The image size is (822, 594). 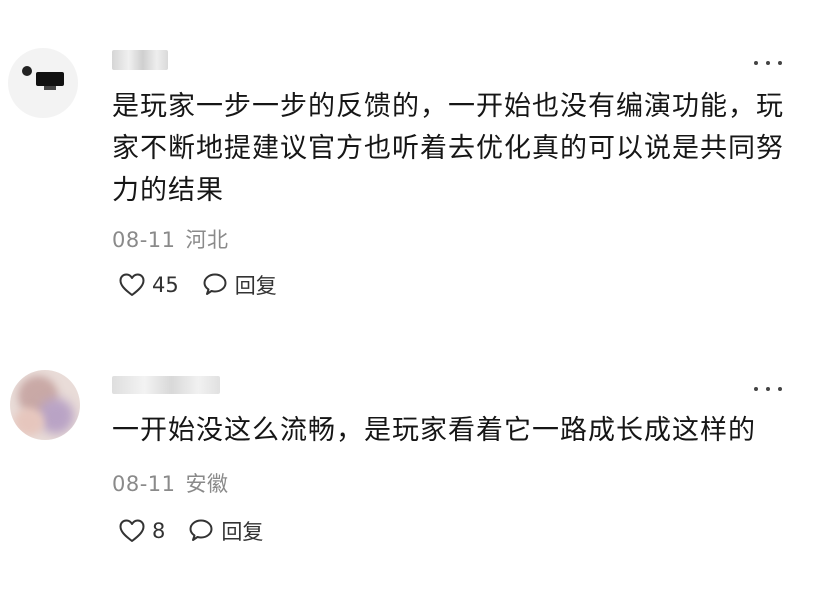 I want to click on comment-actions: 45 回复, so click(x=208, y=285).